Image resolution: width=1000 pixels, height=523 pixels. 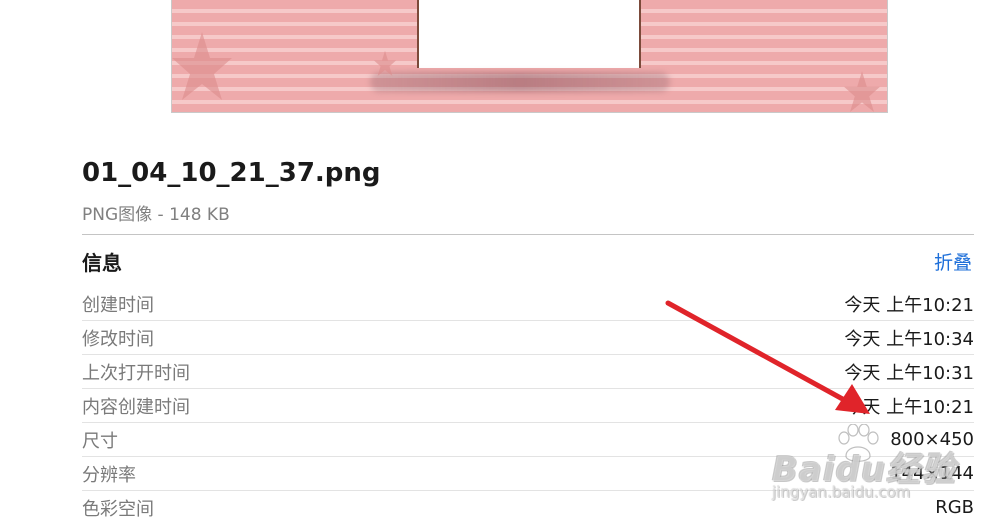 I want to click on divider, so click(x=528, y=234).